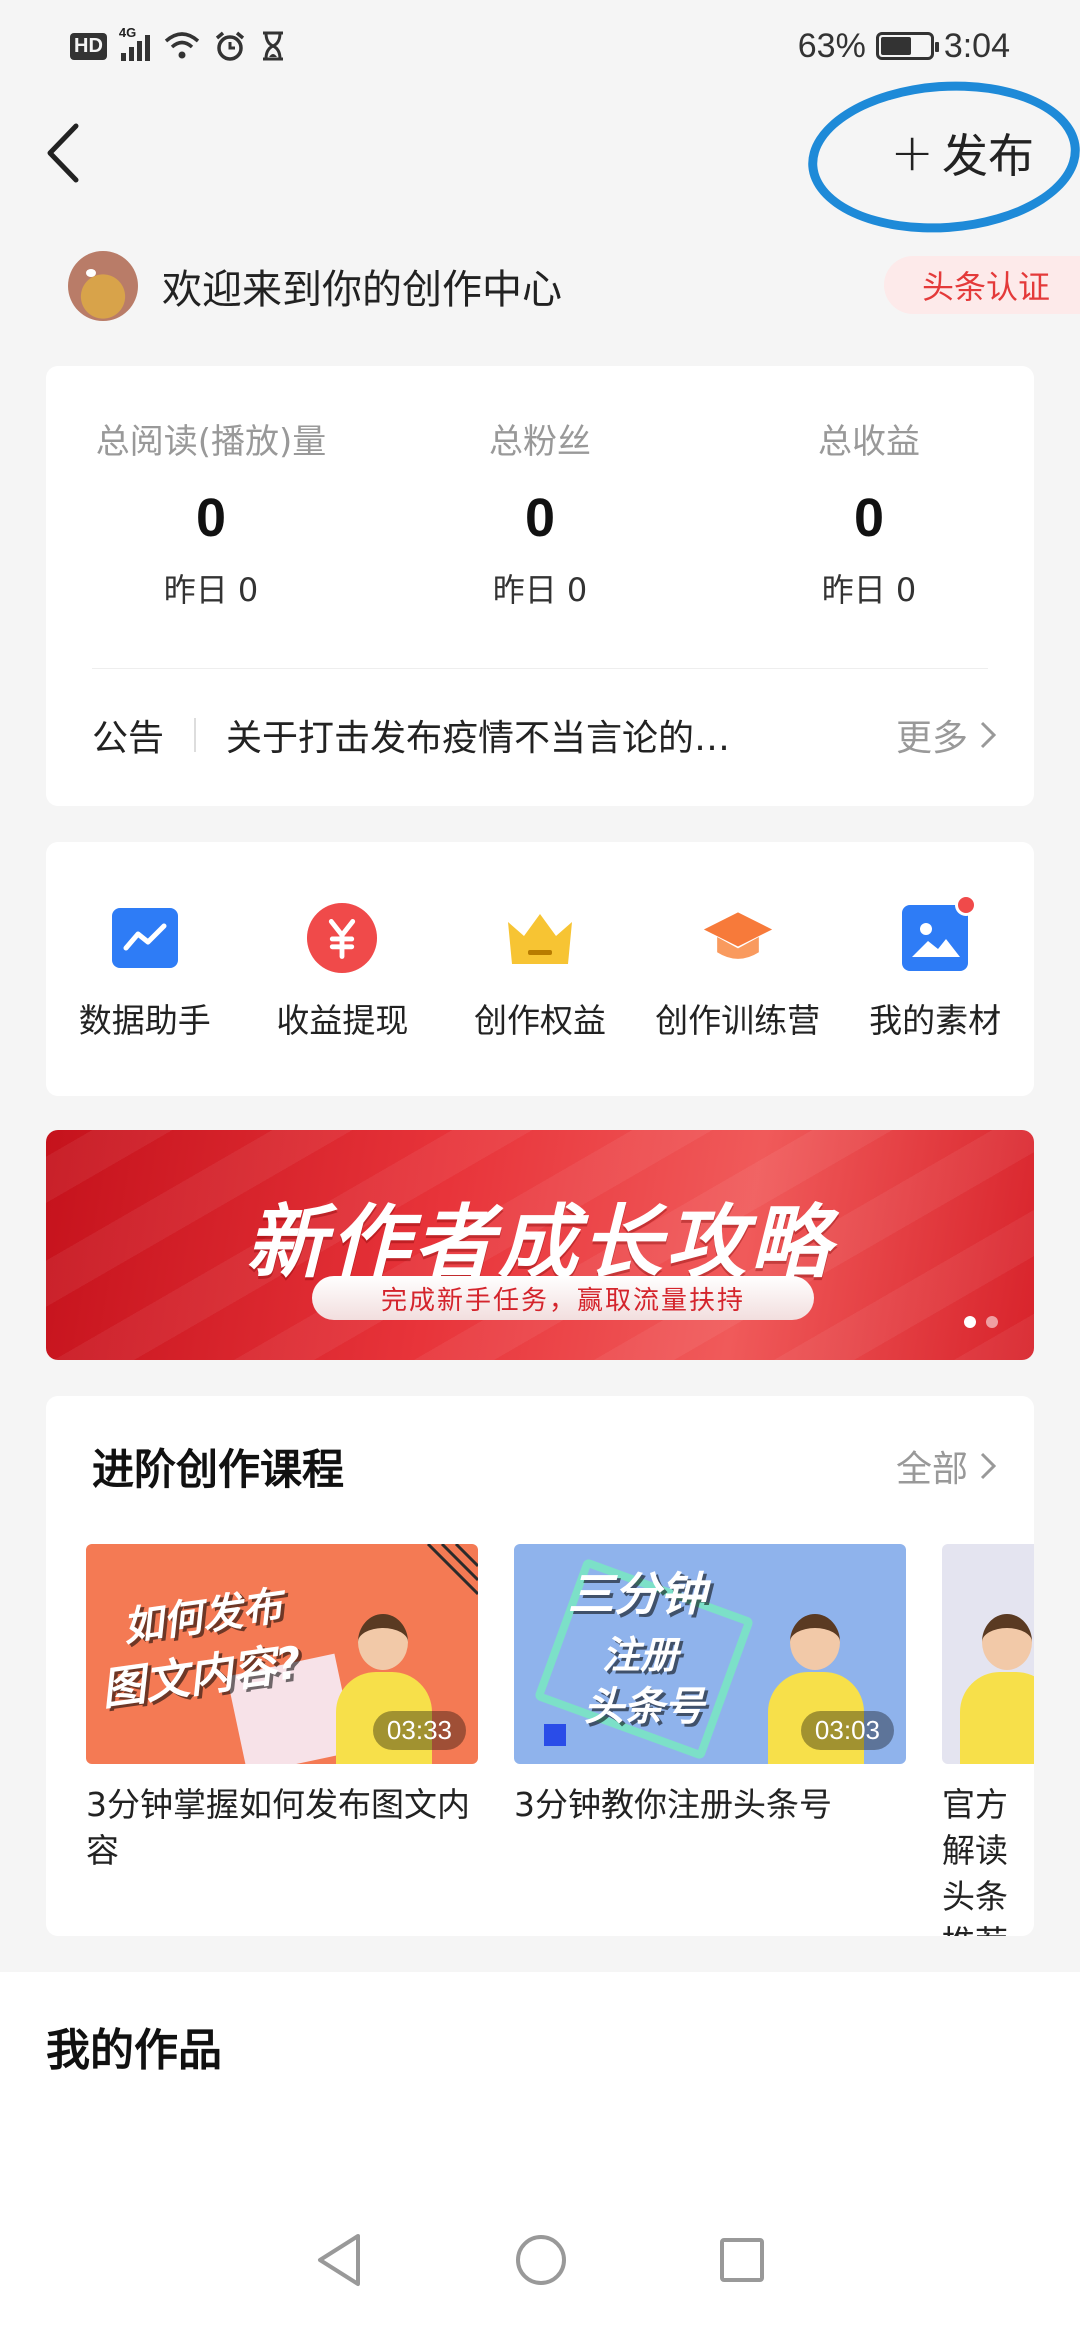 The height and width of the screenshot is (2340, 1080). I want to click on tool-label: 创作训练营, so click(738, 1020).